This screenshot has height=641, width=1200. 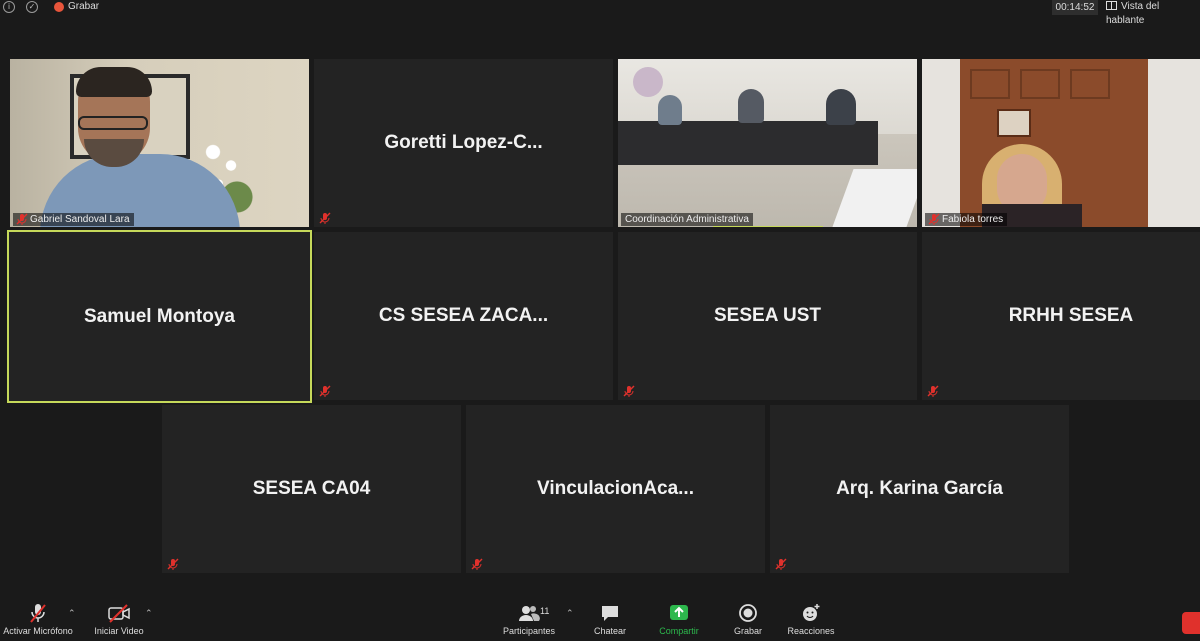 I want to click on muted-microphone-icon, so click(x=38, y=613).